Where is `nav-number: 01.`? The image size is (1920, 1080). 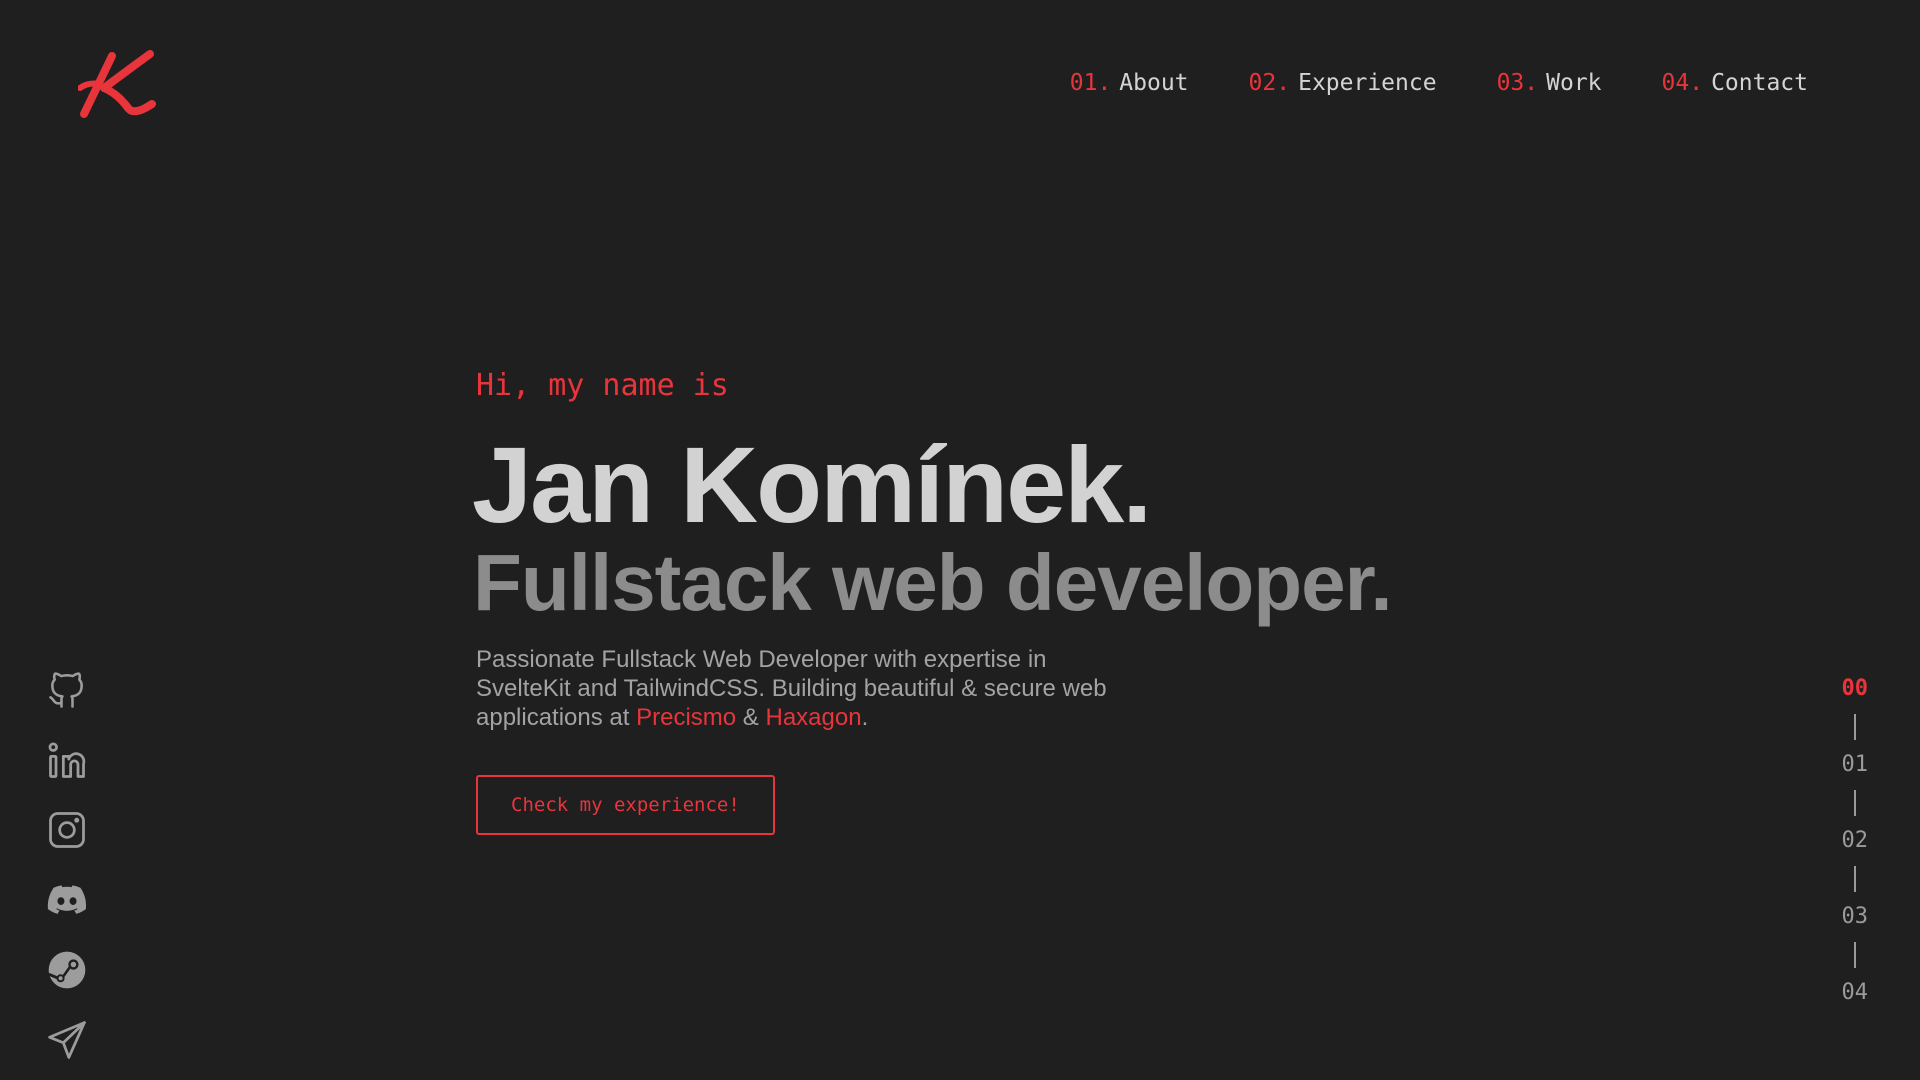 nav-number: 01. is located at coordinates (1090, 83).